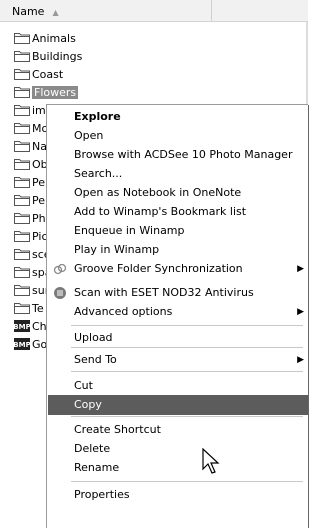 The height and width of the screenshot is (528, 320). I want to click on menu-item-upload: Upload, so click(178, 338).